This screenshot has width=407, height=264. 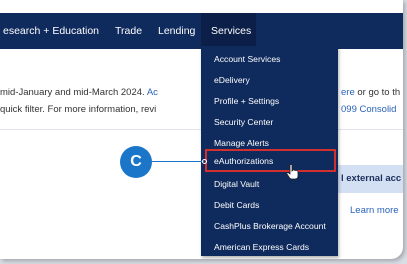 I want to click on menu-item-edelivery: eDelivery, so click(x=232, y=80).